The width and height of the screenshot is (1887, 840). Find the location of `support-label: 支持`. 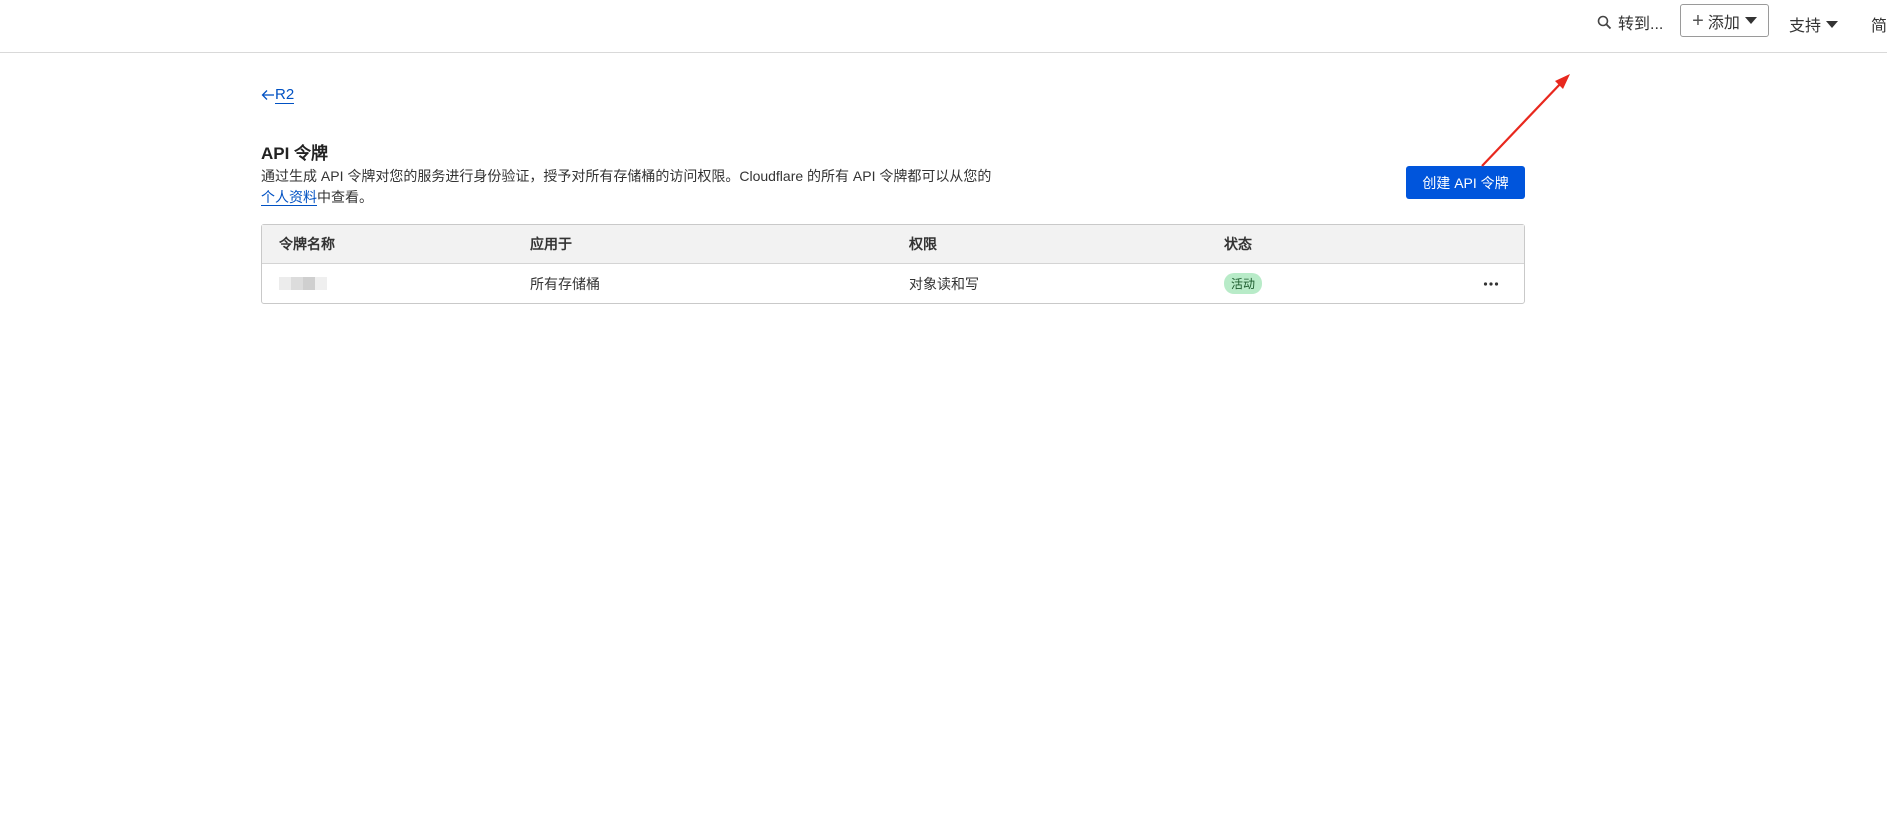

support-label: 支持 is located at coordinates (1805, 26).